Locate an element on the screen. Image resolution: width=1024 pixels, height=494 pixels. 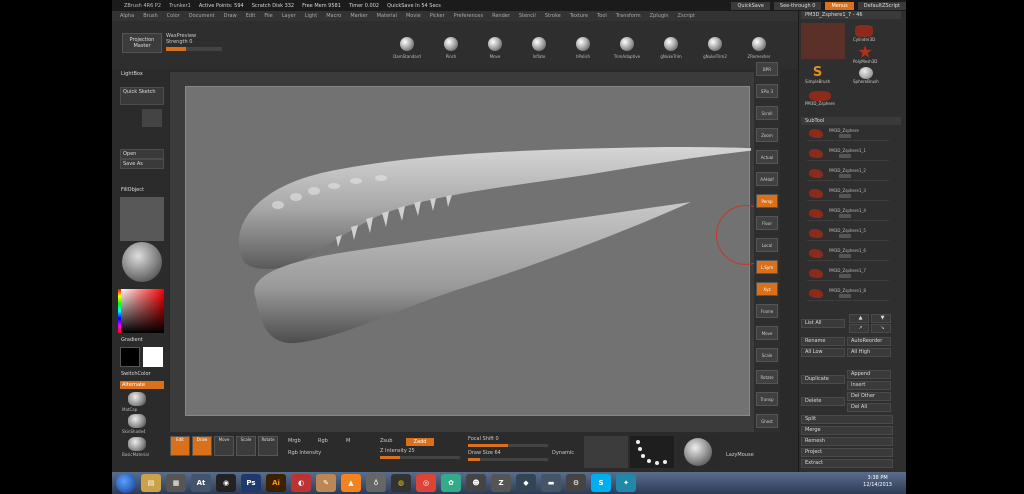
subtool-row: PM3D_Zsphere1_2 is located at coordinates (848, 174).